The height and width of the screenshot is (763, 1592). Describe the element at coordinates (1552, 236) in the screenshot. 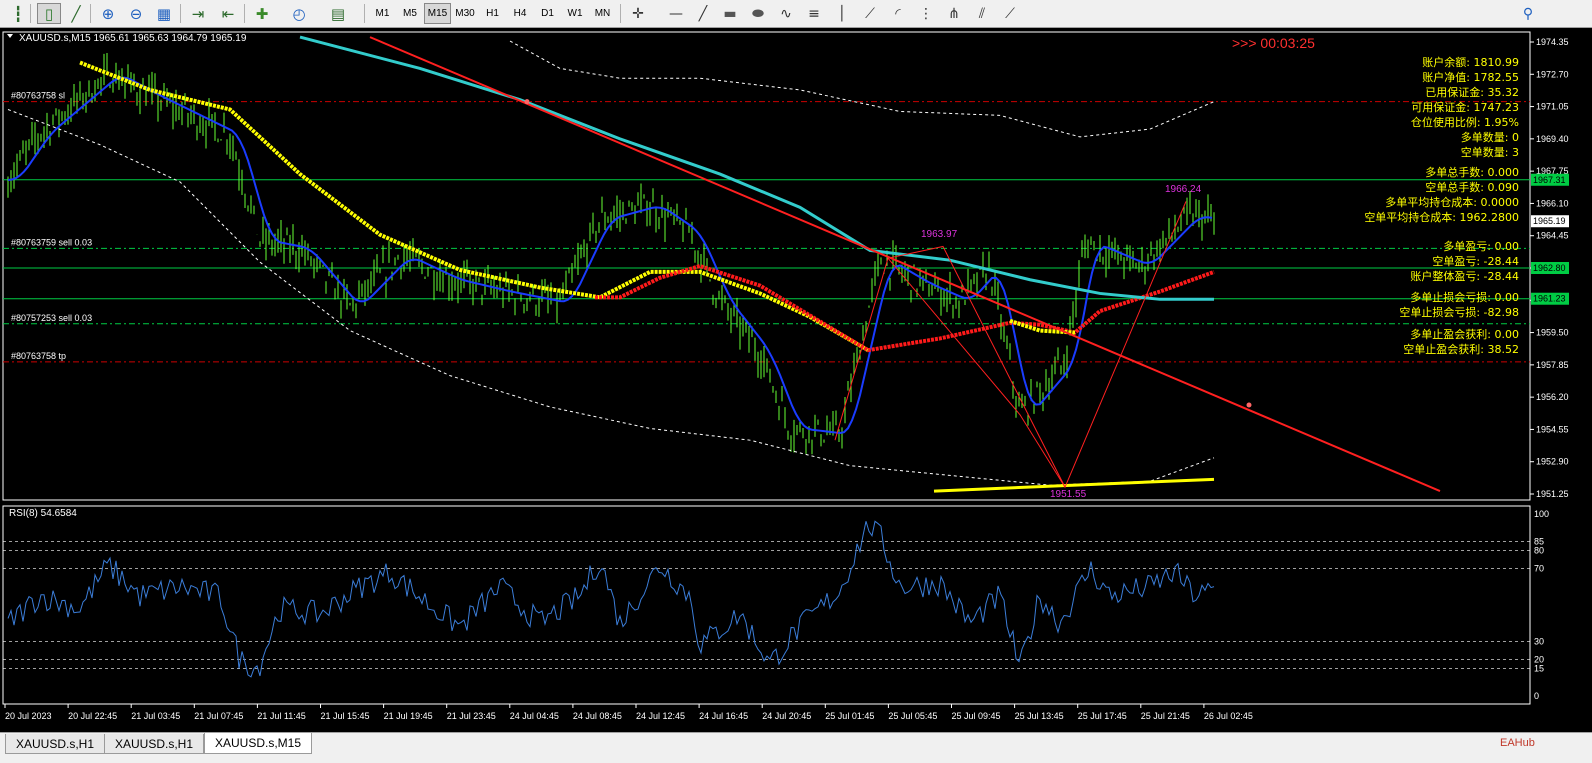

I see `price-axis-label: 1964.45` at that location.